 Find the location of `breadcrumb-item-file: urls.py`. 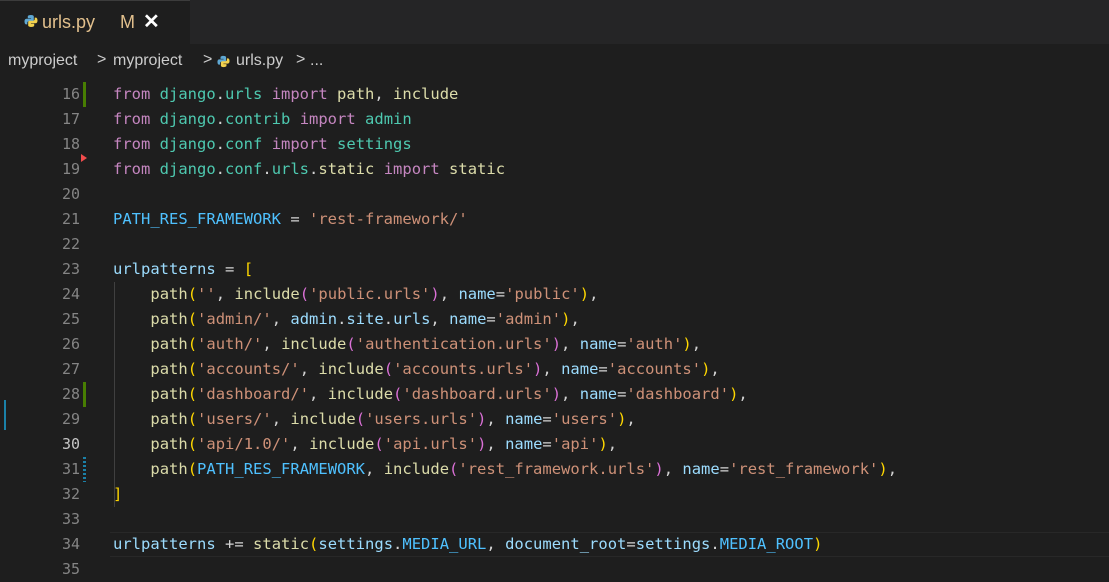

breadcrumb-item-file: urls.py is located at coordinates (259, 61).